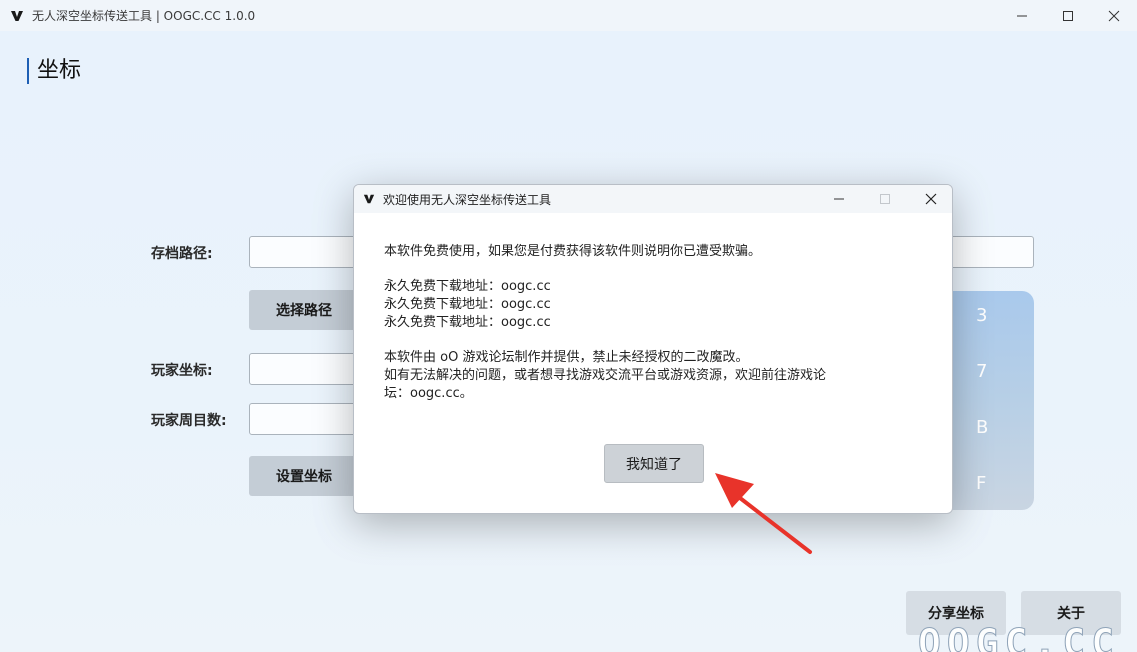  Describe the element at coordinates (763, 513) in the screenshot. I see `annotation-arrow-icon` at that location.